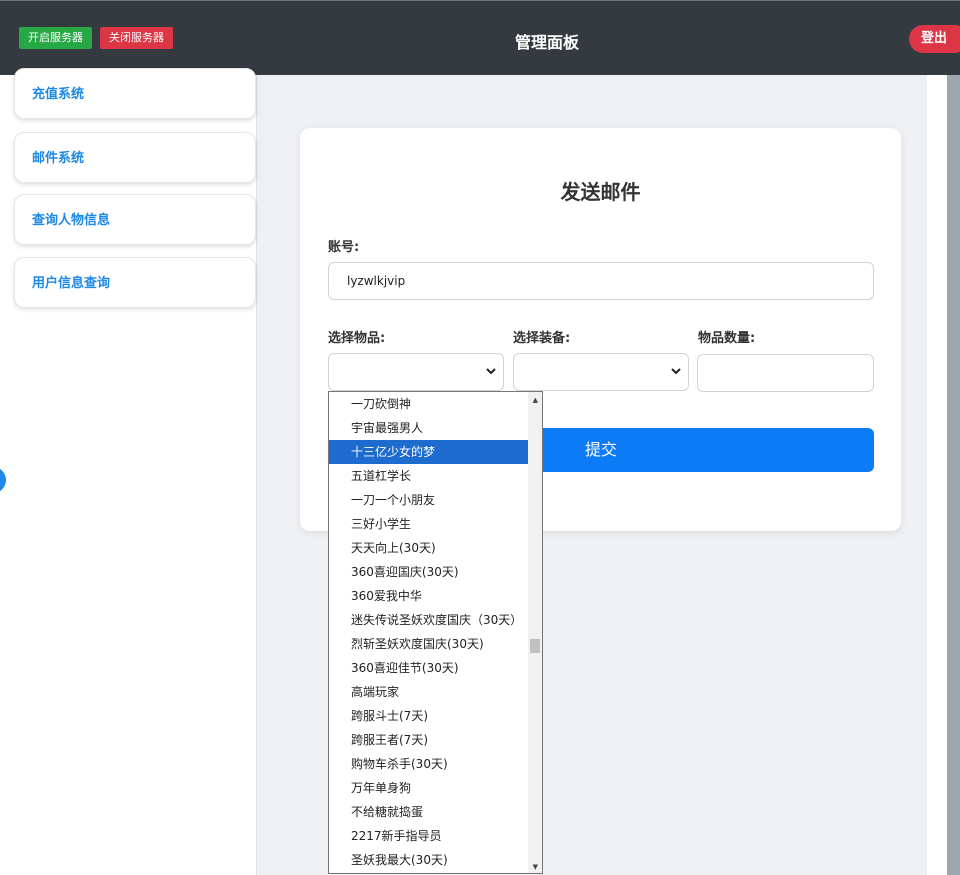 The image size is (960, 875). Describe the element at coordinates (435, 740) in the screenshot. I see `dropdown-option: 跨服王者(7天)` at that location.